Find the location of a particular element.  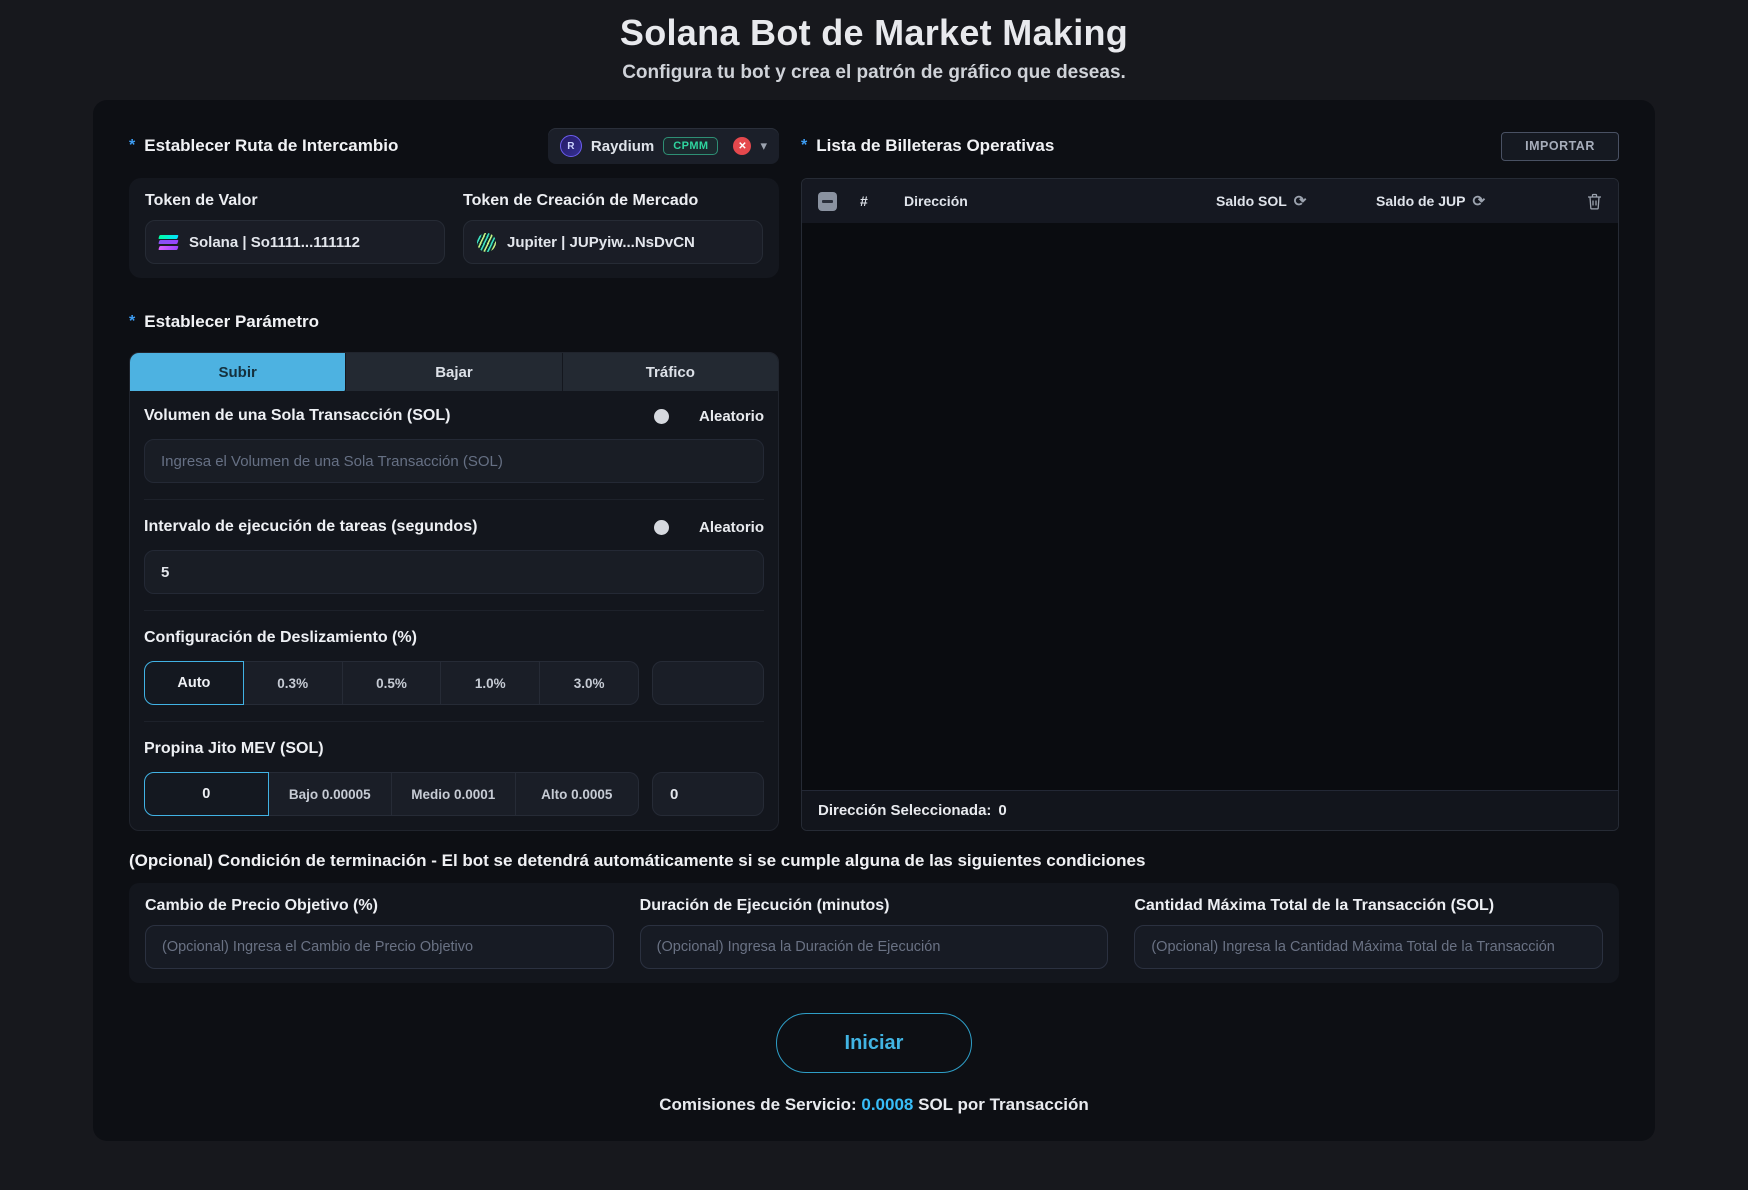

solana-icon is located at coordinates (168, 242).